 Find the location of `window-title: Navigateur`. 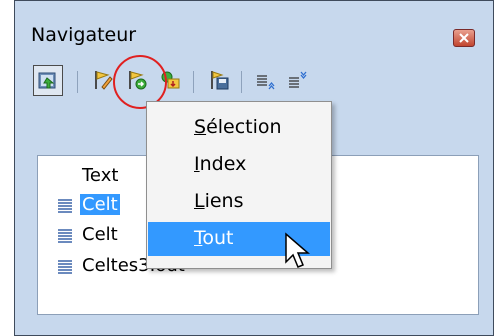

window-title: Navigateur is located at coordinates (84, 35).